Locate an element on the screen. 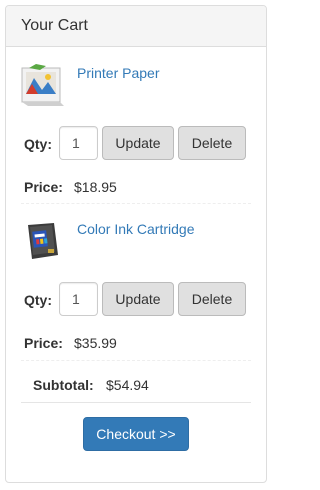  checkout-button: Checkout >> is located at coordinates (136, 434).